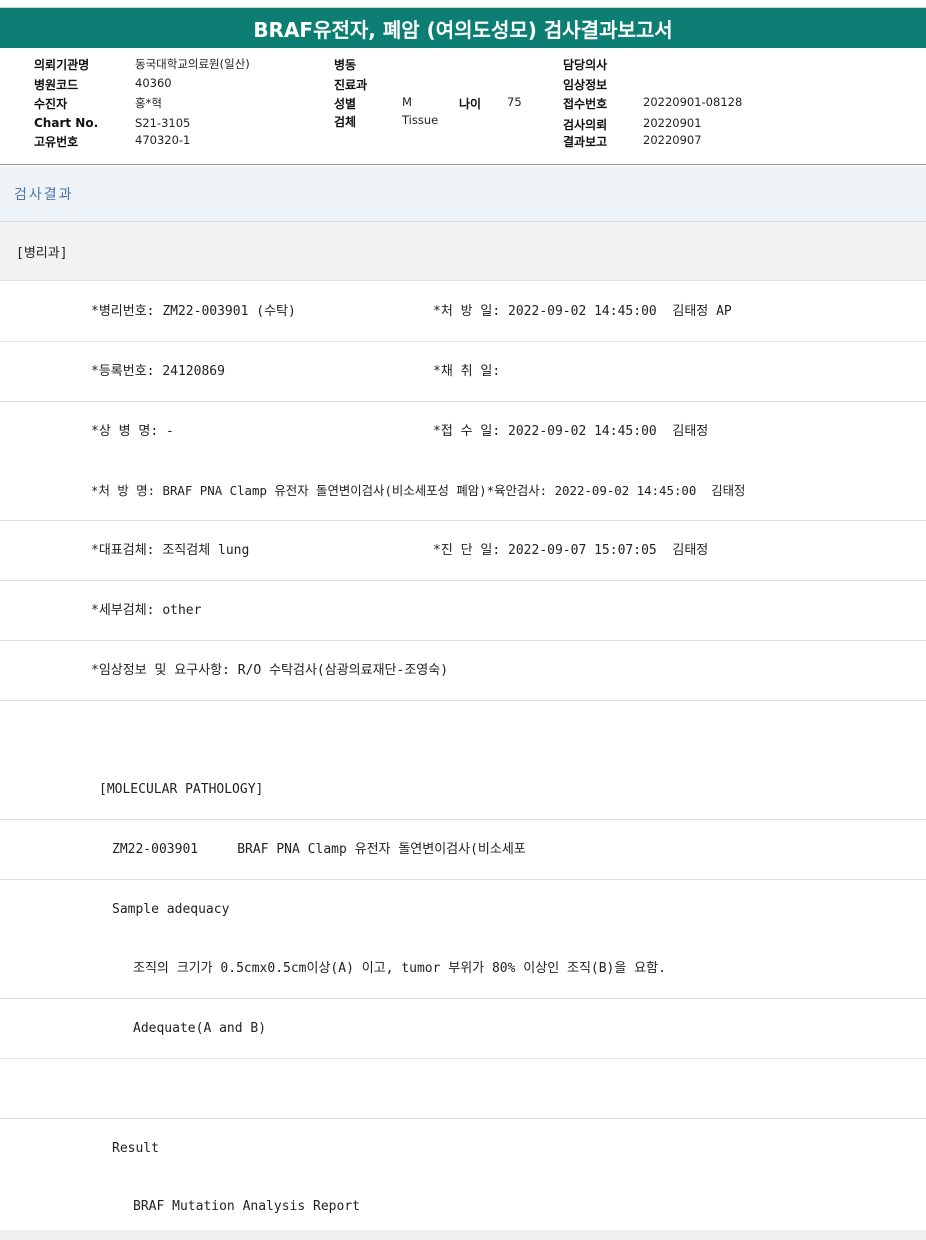 The height and width of the screenshot is (1240, 926). What do you see at coordinates (66, 123) in the screenshot?
I see `chart-no-label: Chart No.` at bounding box center [66, 123].